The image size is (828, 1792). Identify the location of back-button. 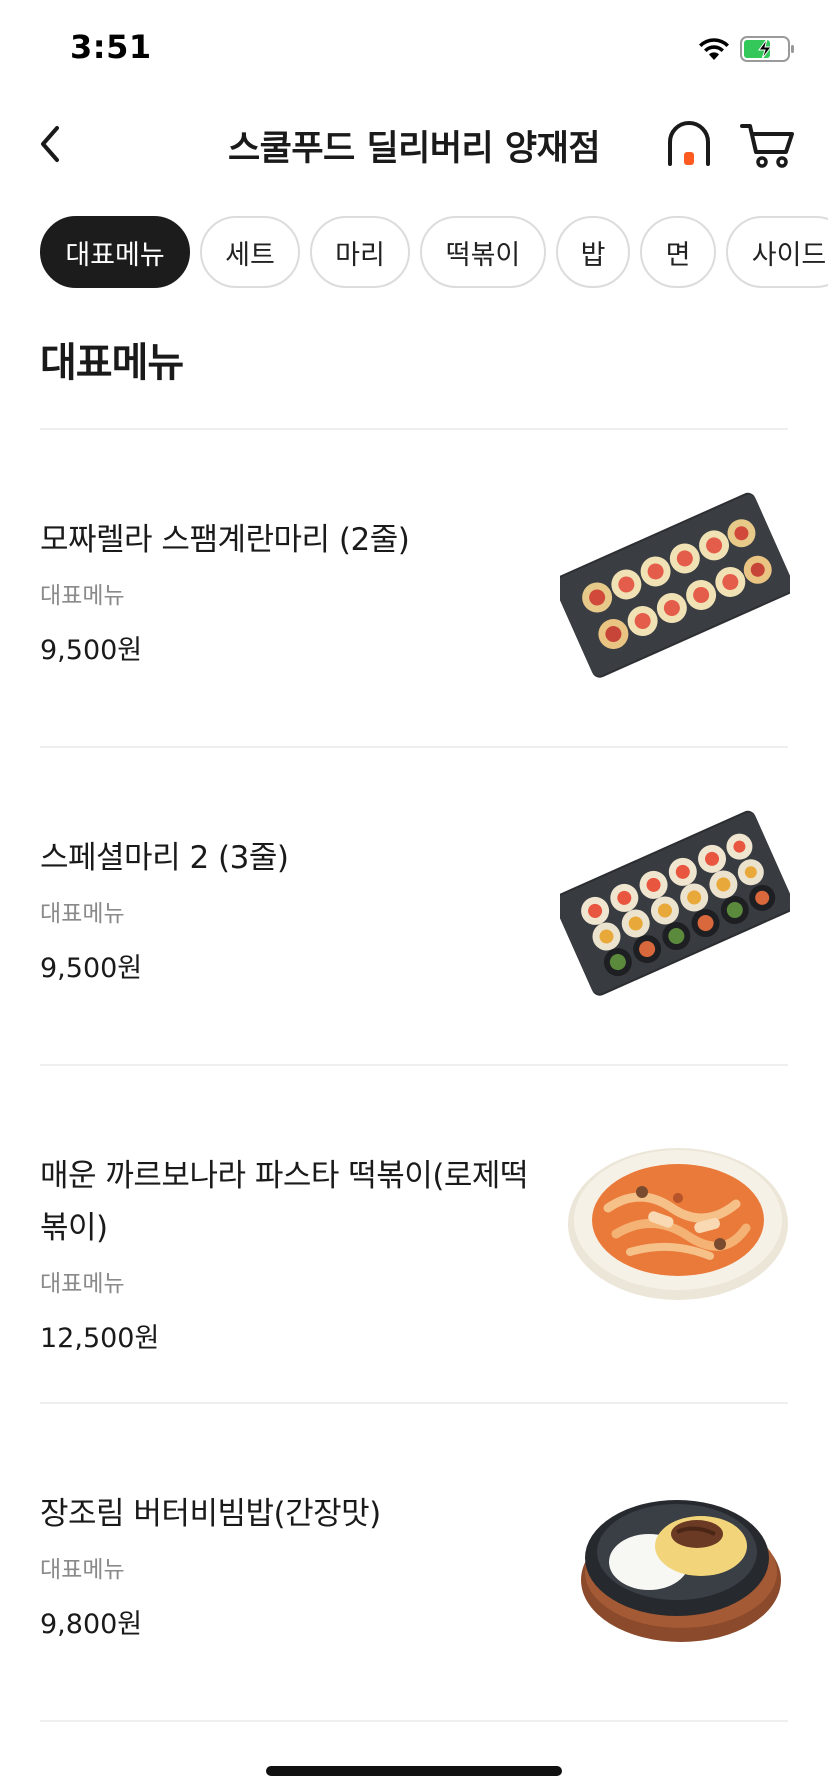
(50, 144).